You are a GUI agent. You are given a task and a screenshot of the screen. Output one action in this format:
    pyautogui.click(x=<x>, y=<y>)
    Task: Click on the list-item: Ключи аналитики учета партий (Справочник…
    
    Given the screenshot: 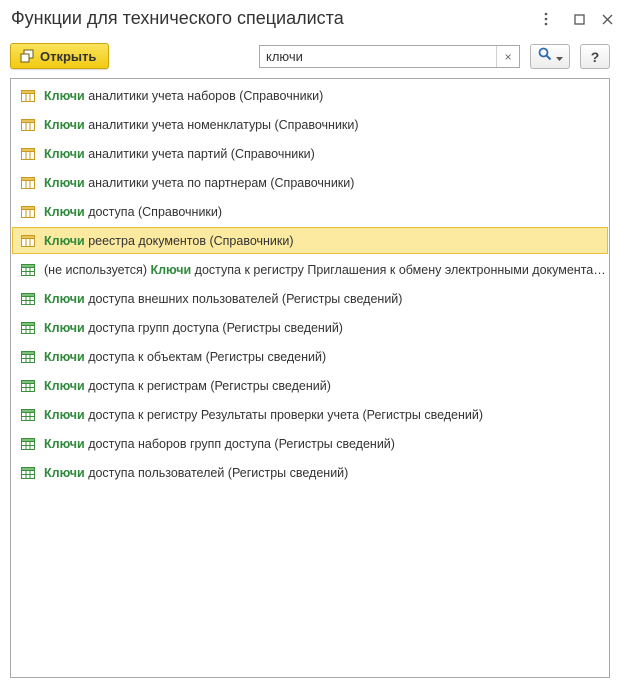 What is the action you would take?
    pyautogui.click(x=310, y=153)
    